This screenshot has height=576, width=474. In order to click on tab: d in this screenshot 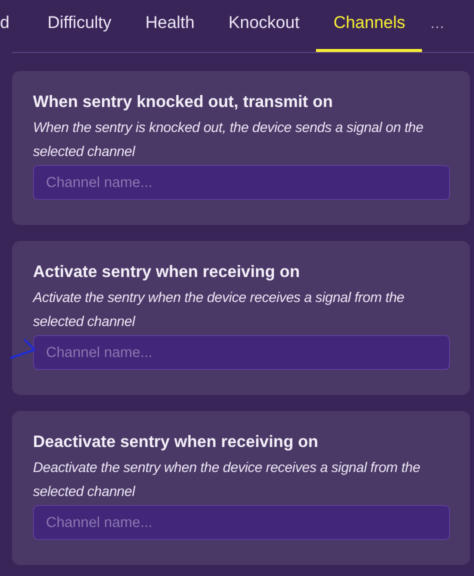, I will do `click(15, 26)`.